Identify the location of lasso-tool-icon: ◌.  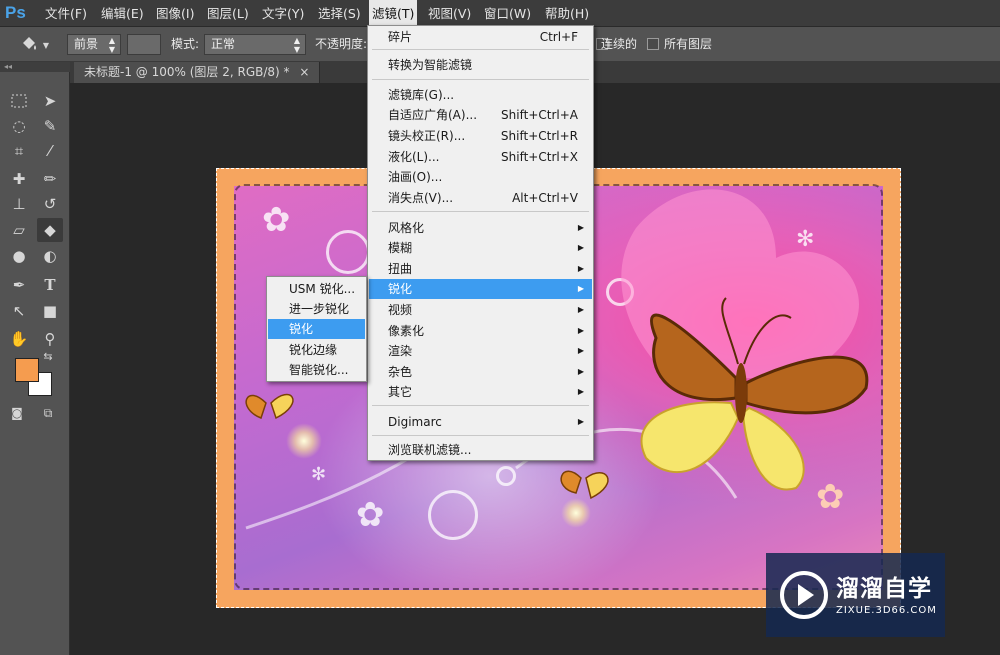
(19, 126).